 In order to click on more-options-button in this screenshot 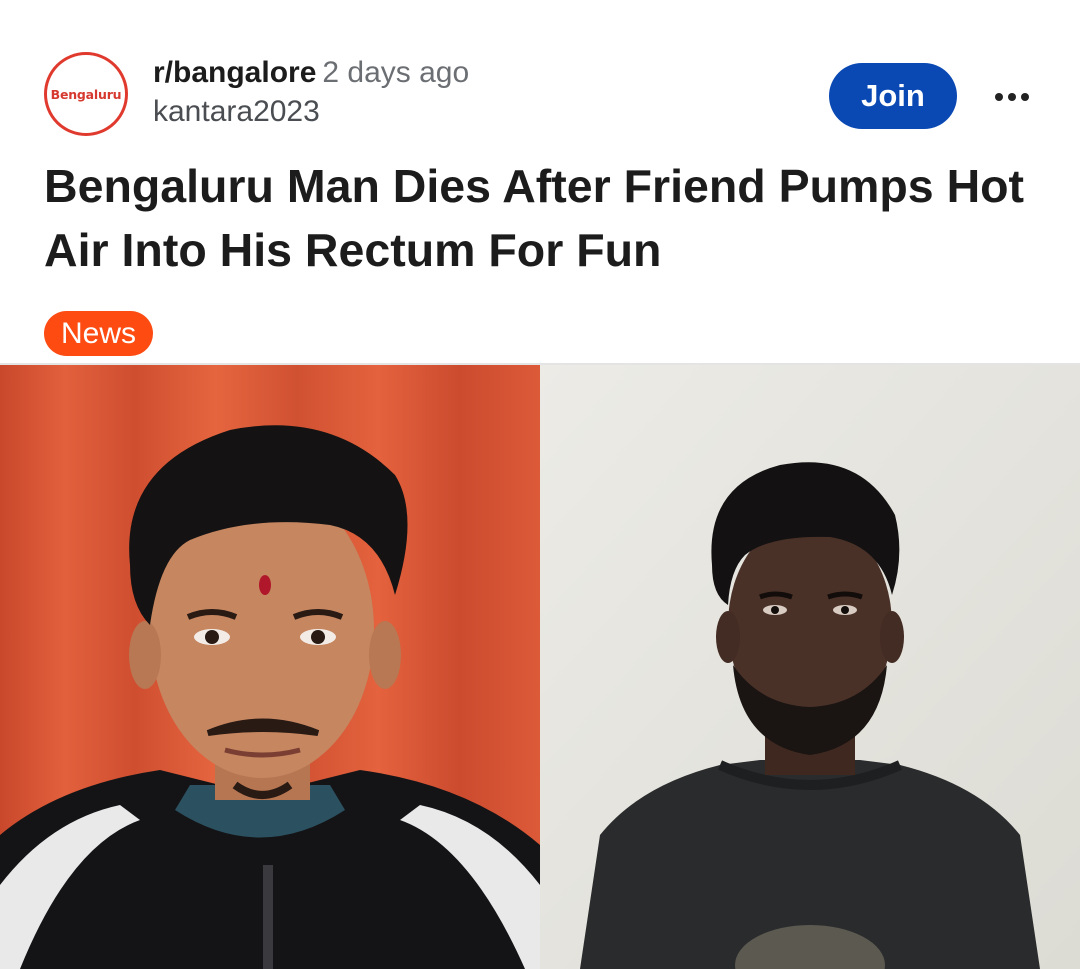, I will do `click(1012, 97)`.